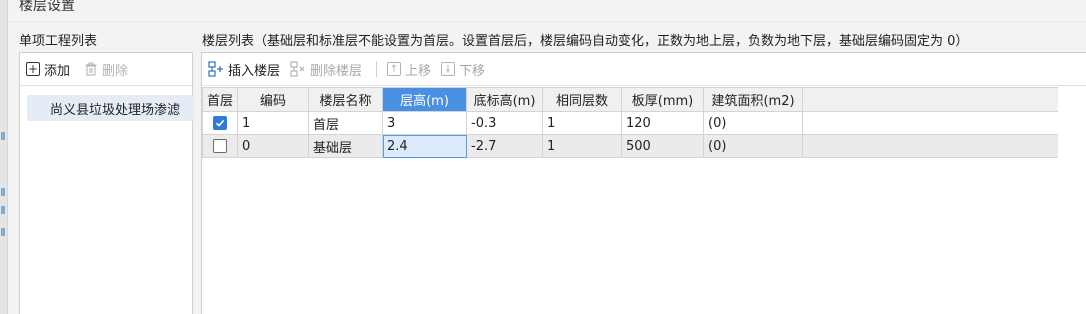 The image size is (1086, 314). I want to click on toolbar-separator, so click(377, 69).